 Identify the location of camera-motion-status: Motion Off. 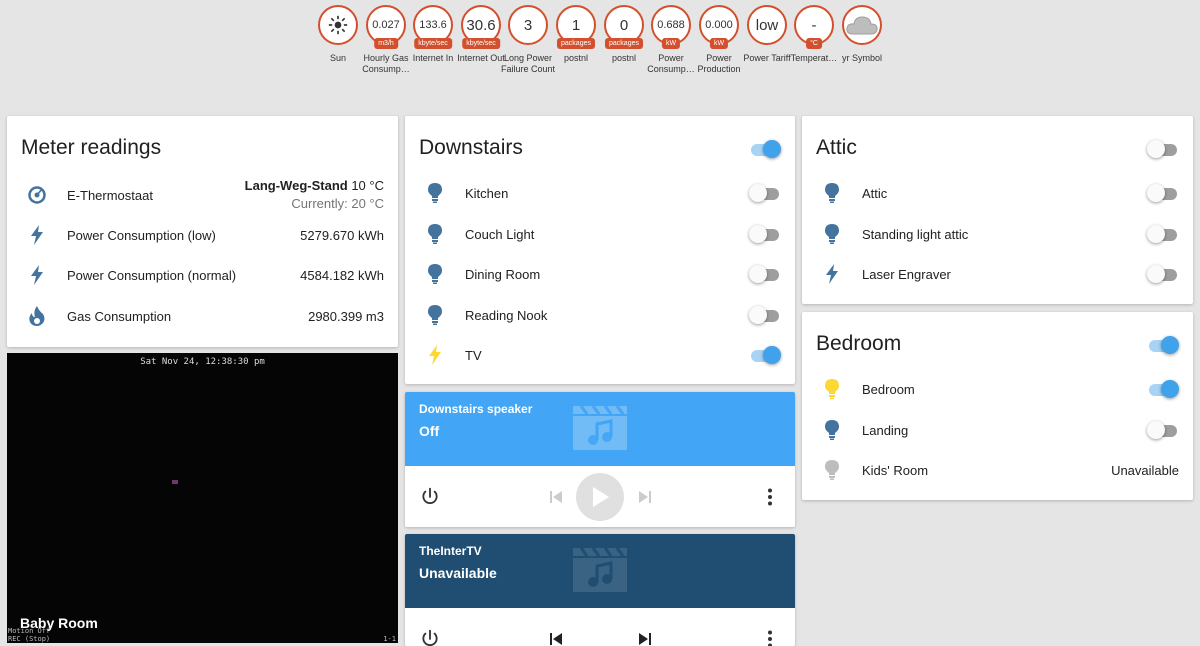
(29, 631).